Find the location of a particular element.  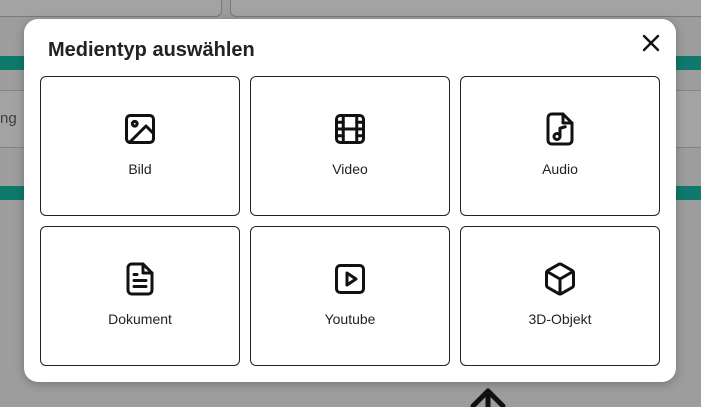

background-input-text: ng is located at coordinates (8, 118).